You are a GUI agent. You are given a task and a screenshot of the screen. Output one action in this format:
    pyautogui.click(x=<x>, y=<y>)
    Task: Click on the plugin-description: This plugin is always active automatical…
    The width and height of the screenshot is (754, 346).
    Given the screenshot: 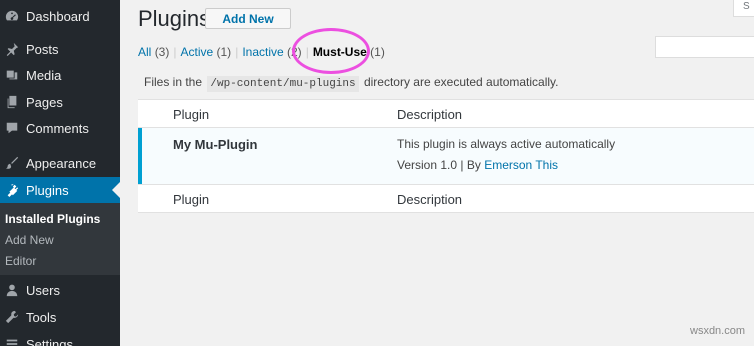 What is the action you would take?
    pyautogui.click(x=506, y=144)
    